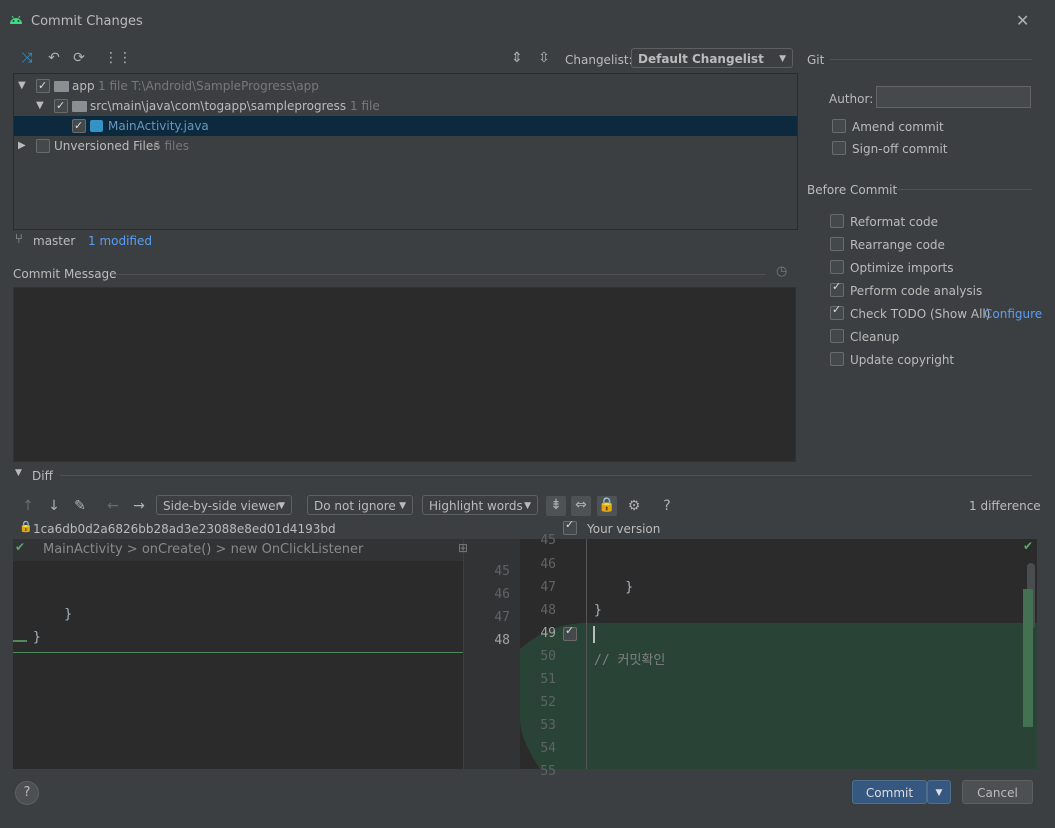  What do you see at coordinates (27, 58) in the screenshot?
I see `diff-icon: ⤨` at bounding box center [27, 58].